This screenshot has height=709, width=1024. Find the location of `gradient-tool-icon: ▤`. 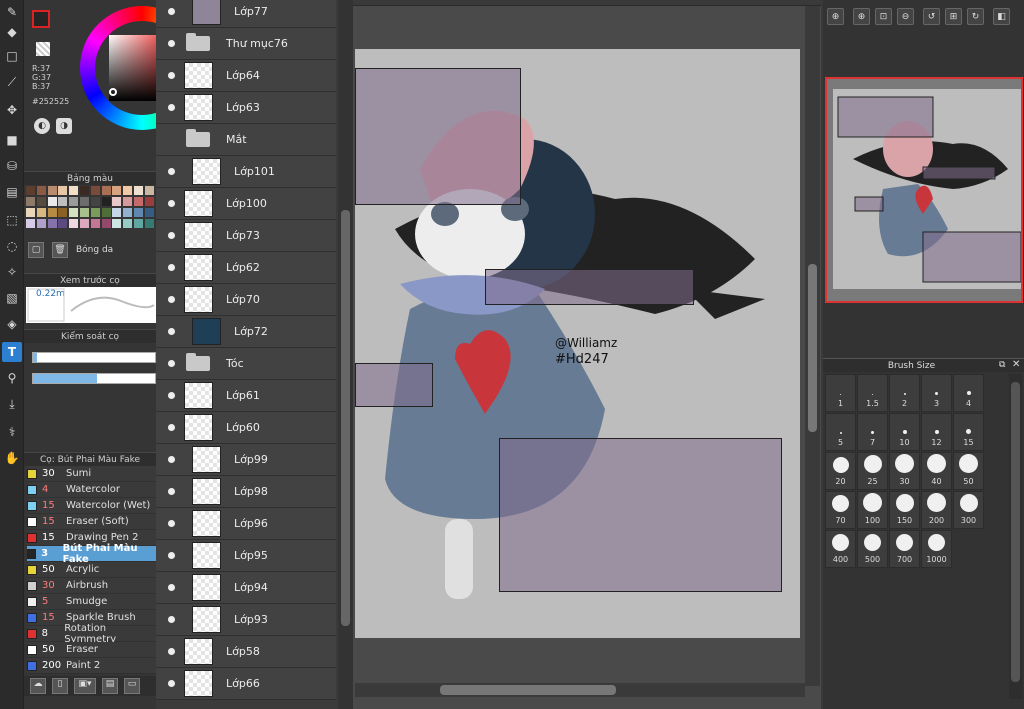

gradient-tool-icon: ▤ is located at coordinates (12, 192).